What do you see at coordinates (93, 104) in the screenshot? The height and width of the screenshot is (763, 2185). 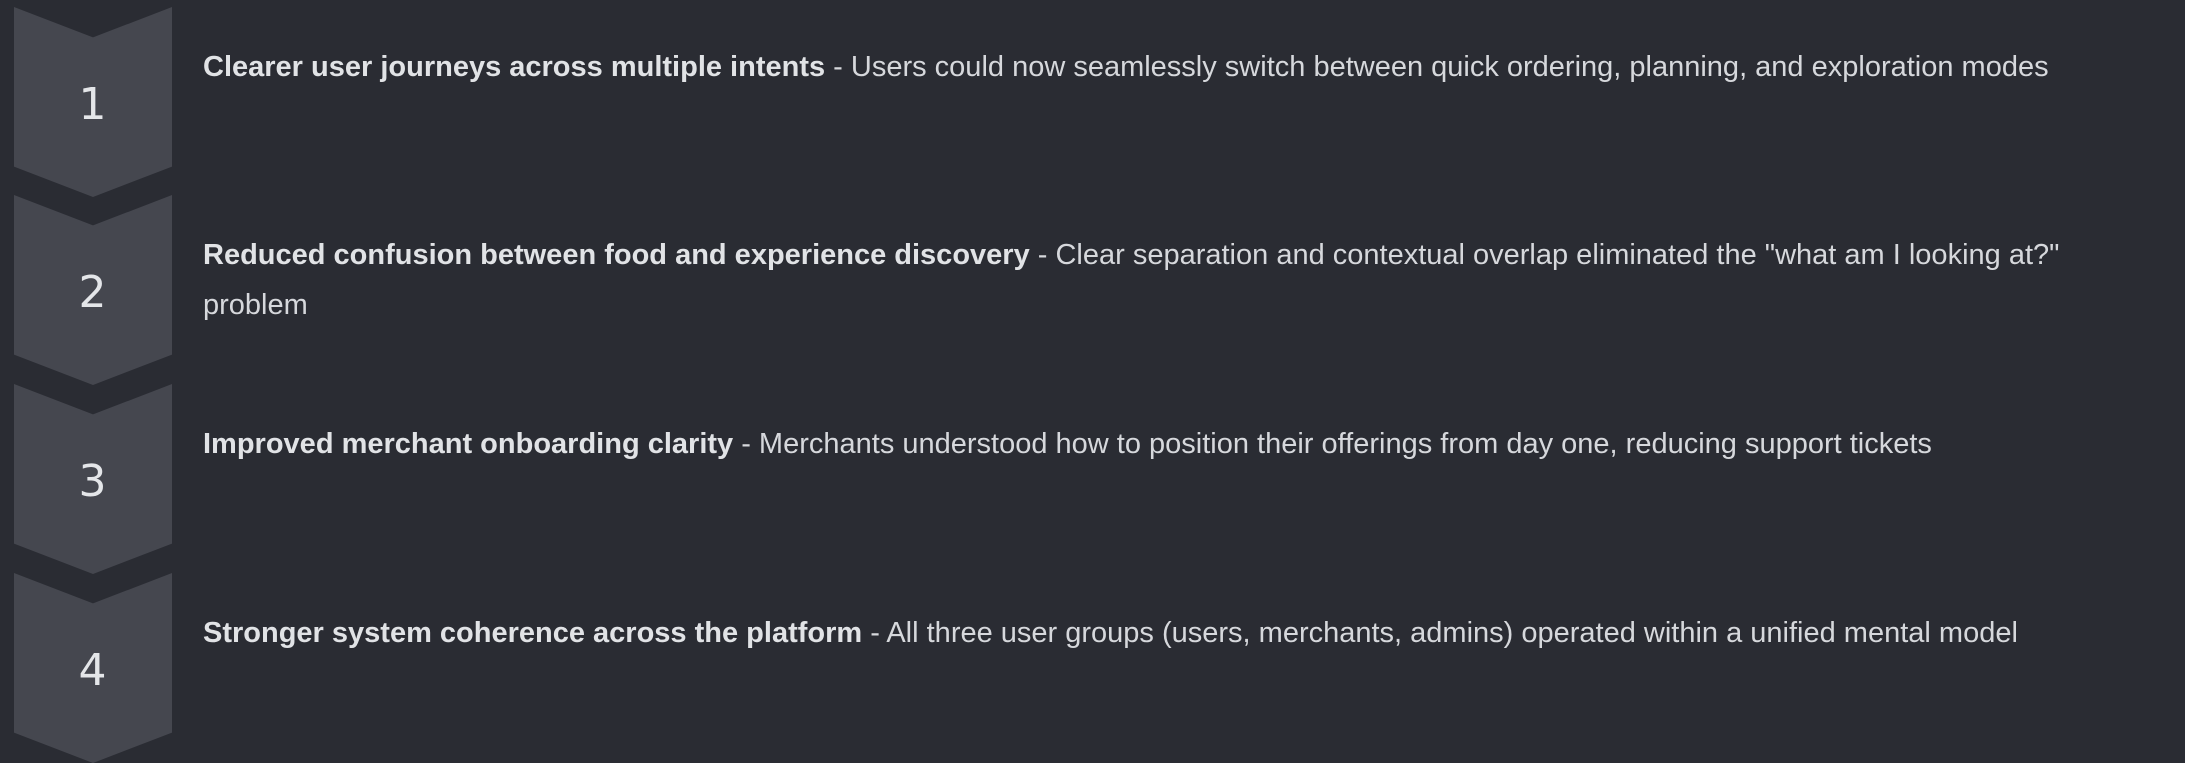 I see `step-number: 1` at bounding box center [93, 104].